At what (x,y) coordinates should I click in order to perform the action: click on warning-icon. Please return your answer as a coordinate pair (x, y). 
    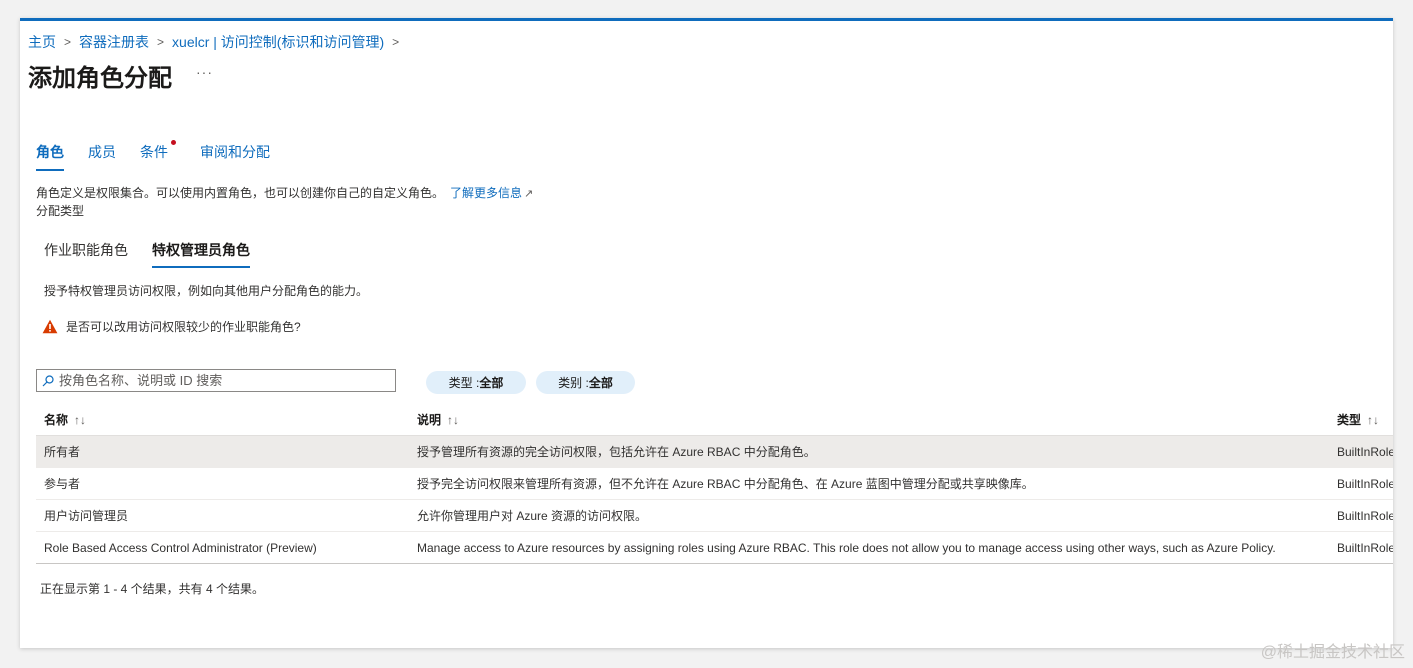
    Looking at the image, I should click on (50, 326).